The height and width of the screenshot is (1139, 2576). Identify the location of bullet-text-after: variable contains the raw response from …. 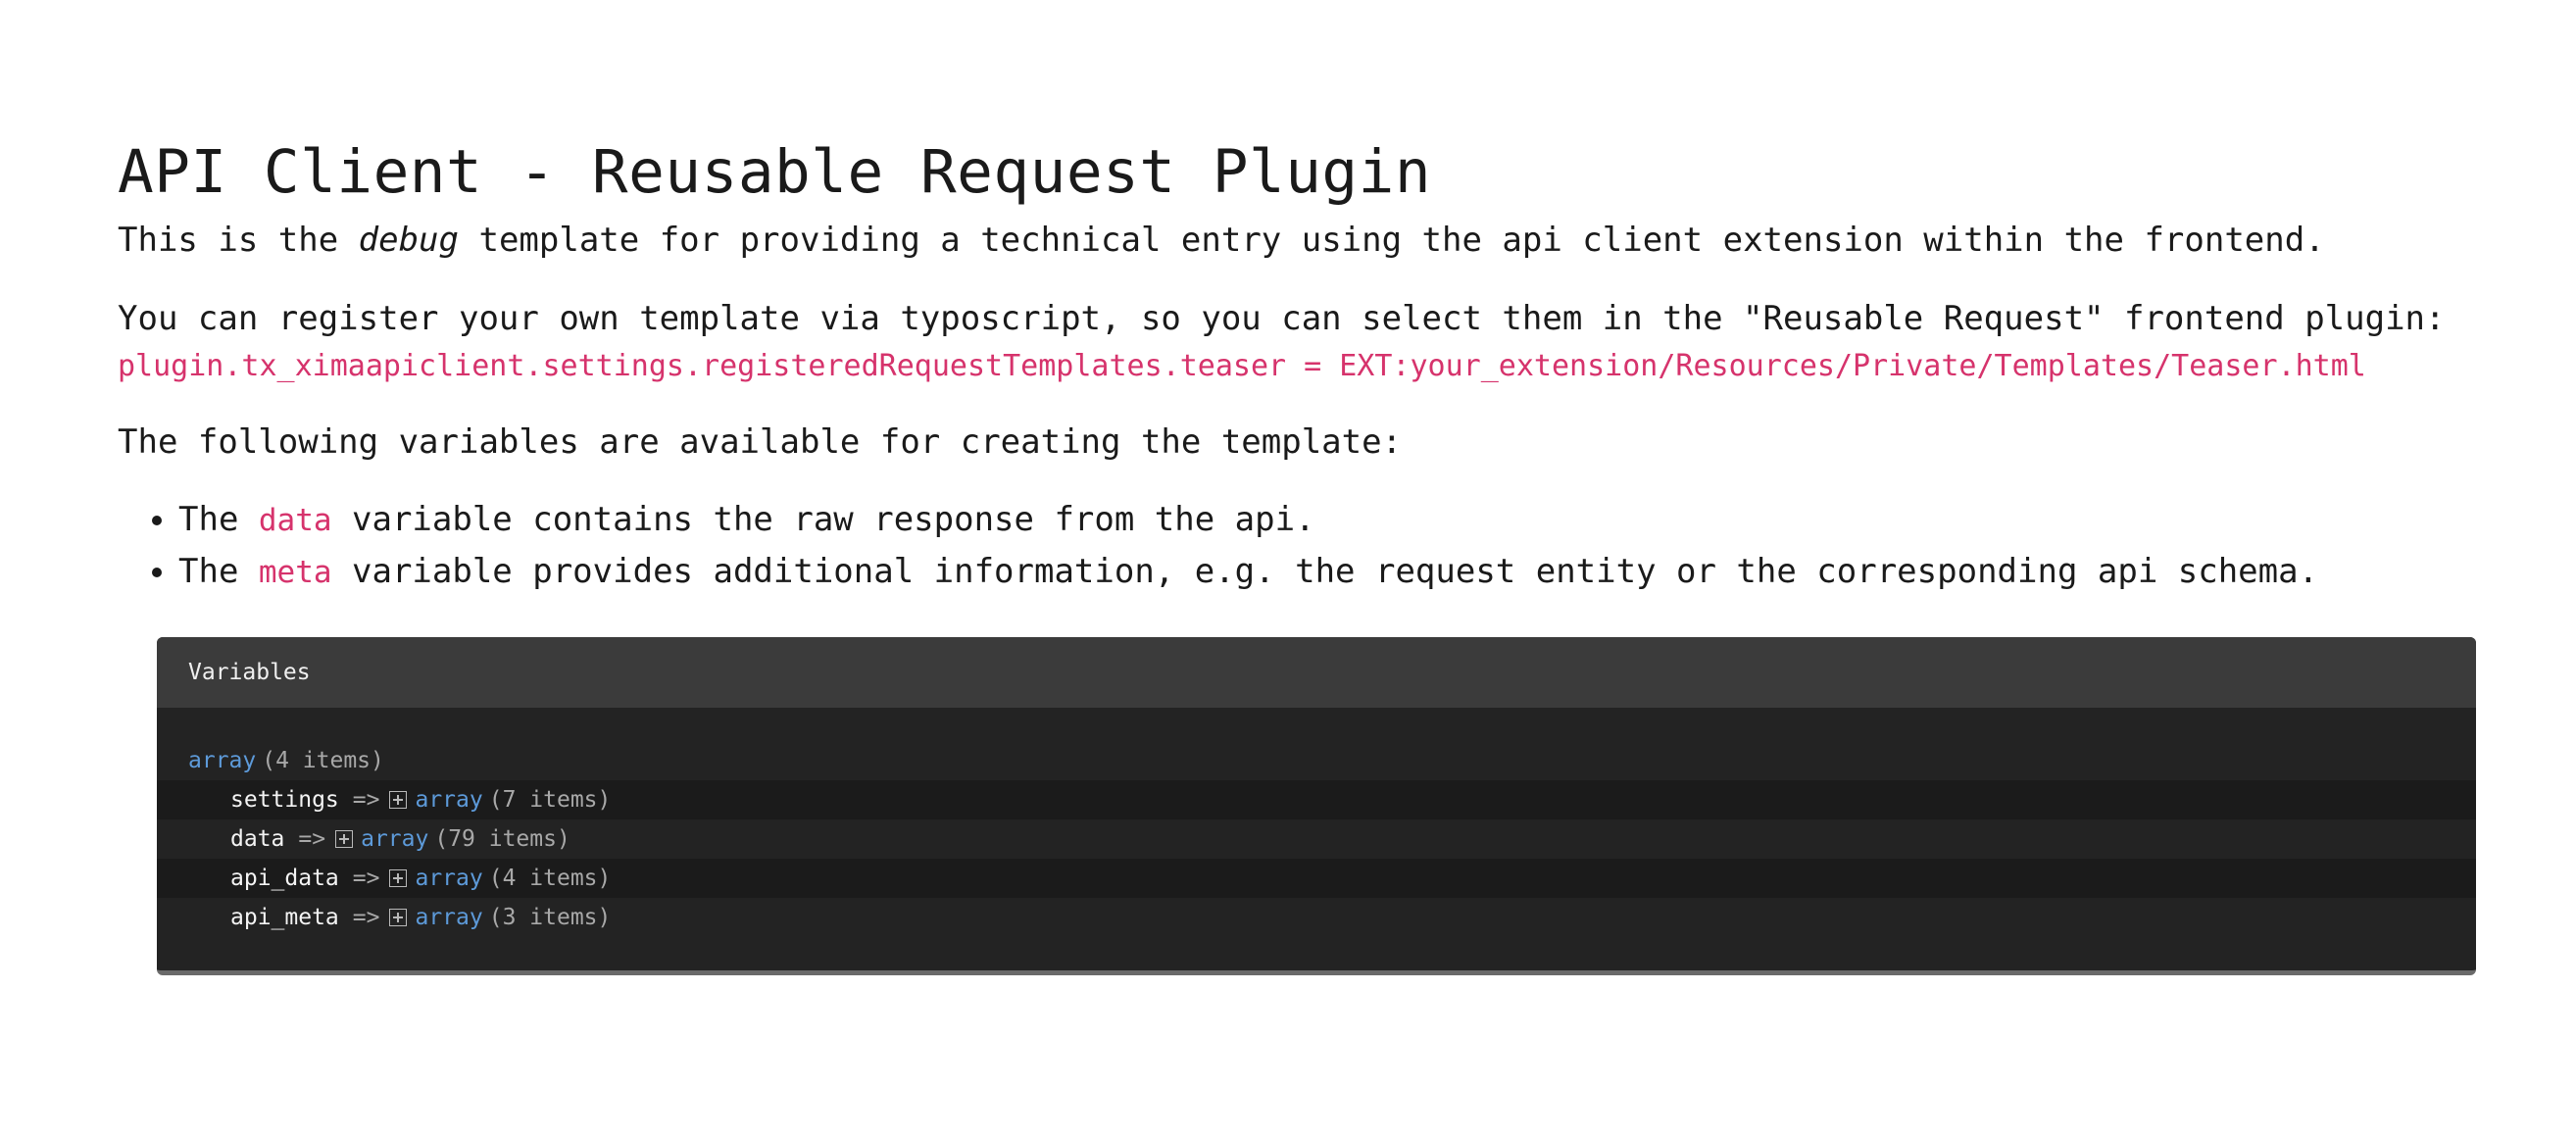
(823, 519).